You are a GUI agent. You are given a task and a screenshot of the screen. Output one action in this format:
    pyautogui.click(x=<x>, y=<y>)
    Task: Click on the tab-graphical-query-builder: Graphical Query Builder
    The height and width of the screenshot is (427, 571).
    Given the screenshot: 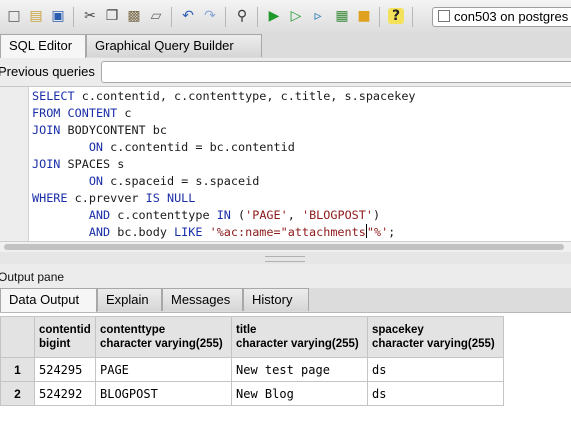 What is the action you would take?
    pyautogui.click(x=174, y=45)
    